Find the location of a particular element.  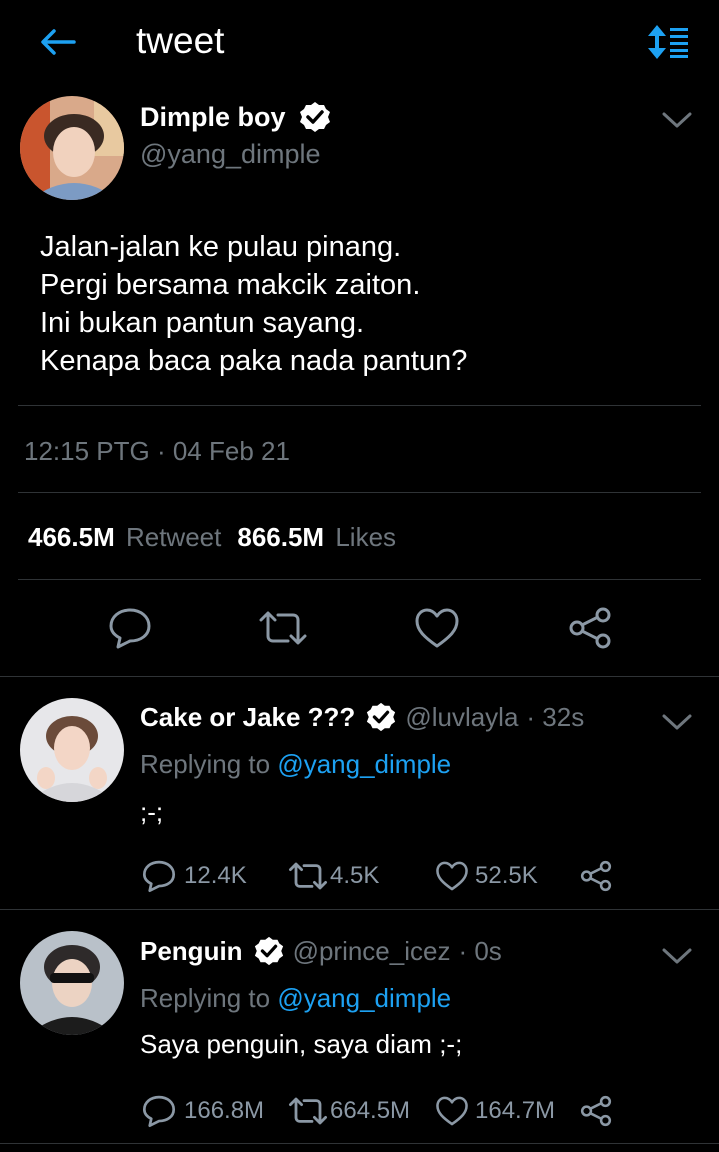

retweet-button: 664.5M is located at coordinates (349, 1111).